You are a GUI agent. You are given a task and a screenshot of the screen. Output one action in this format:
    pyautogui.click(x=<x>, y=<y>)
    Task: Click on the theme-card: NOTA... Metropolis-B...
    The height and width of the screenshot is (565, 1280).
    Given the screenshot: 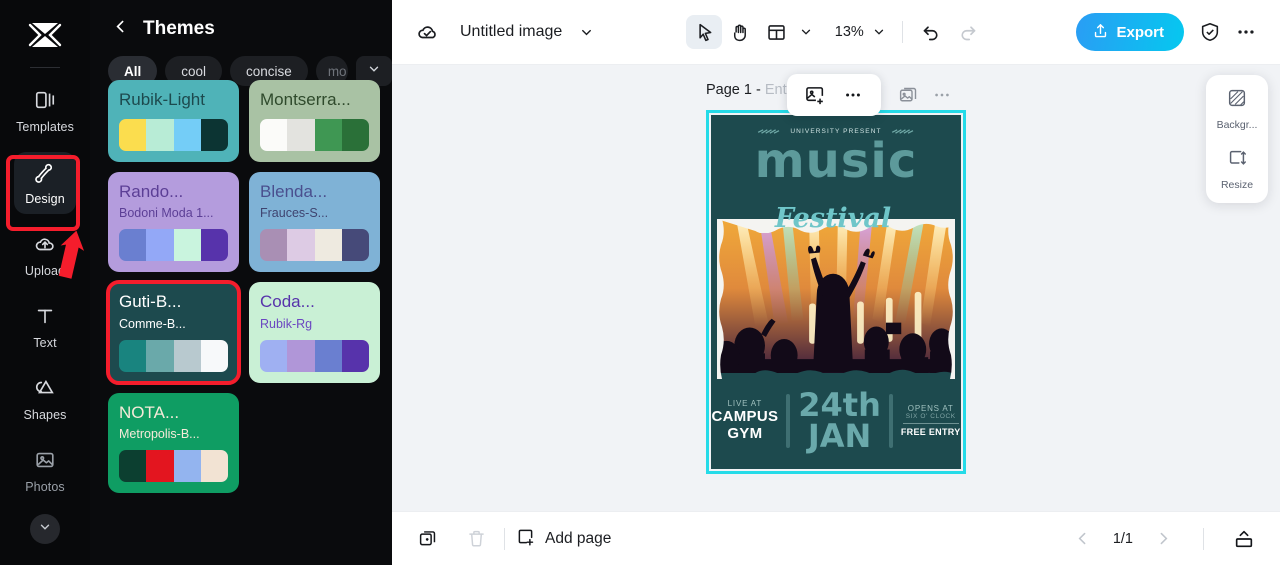 What is the action you would take?
    pyautogui.click(x=173, y=443)
    